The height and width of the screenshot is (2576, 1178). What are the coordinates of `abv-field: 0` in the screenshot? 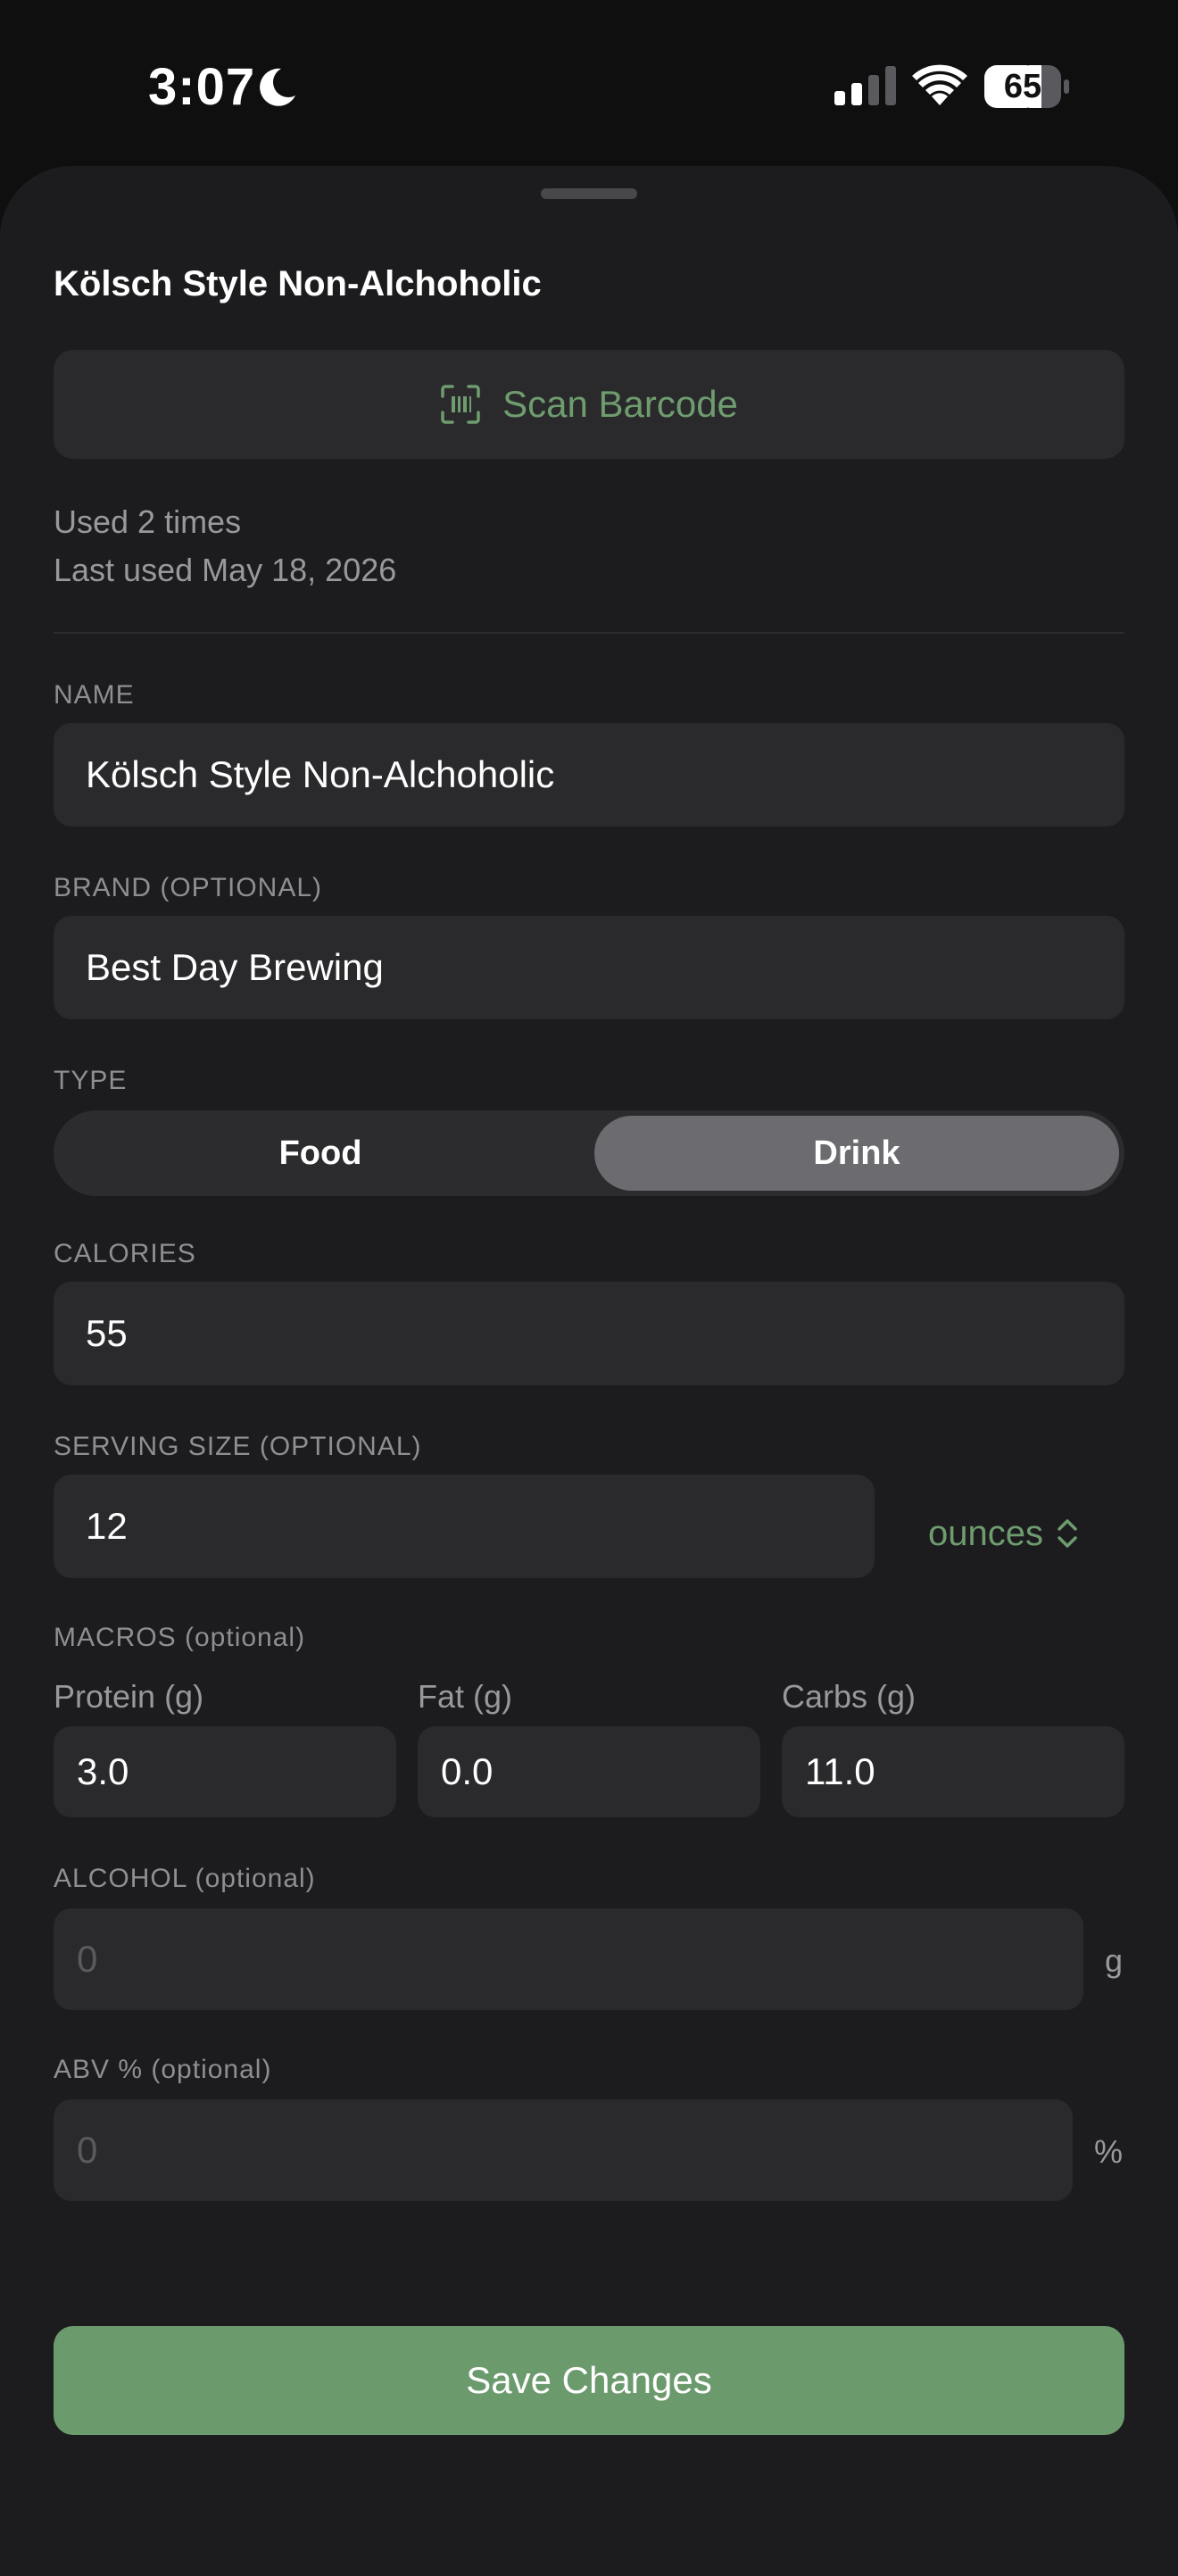 It's located at (563, 2150).